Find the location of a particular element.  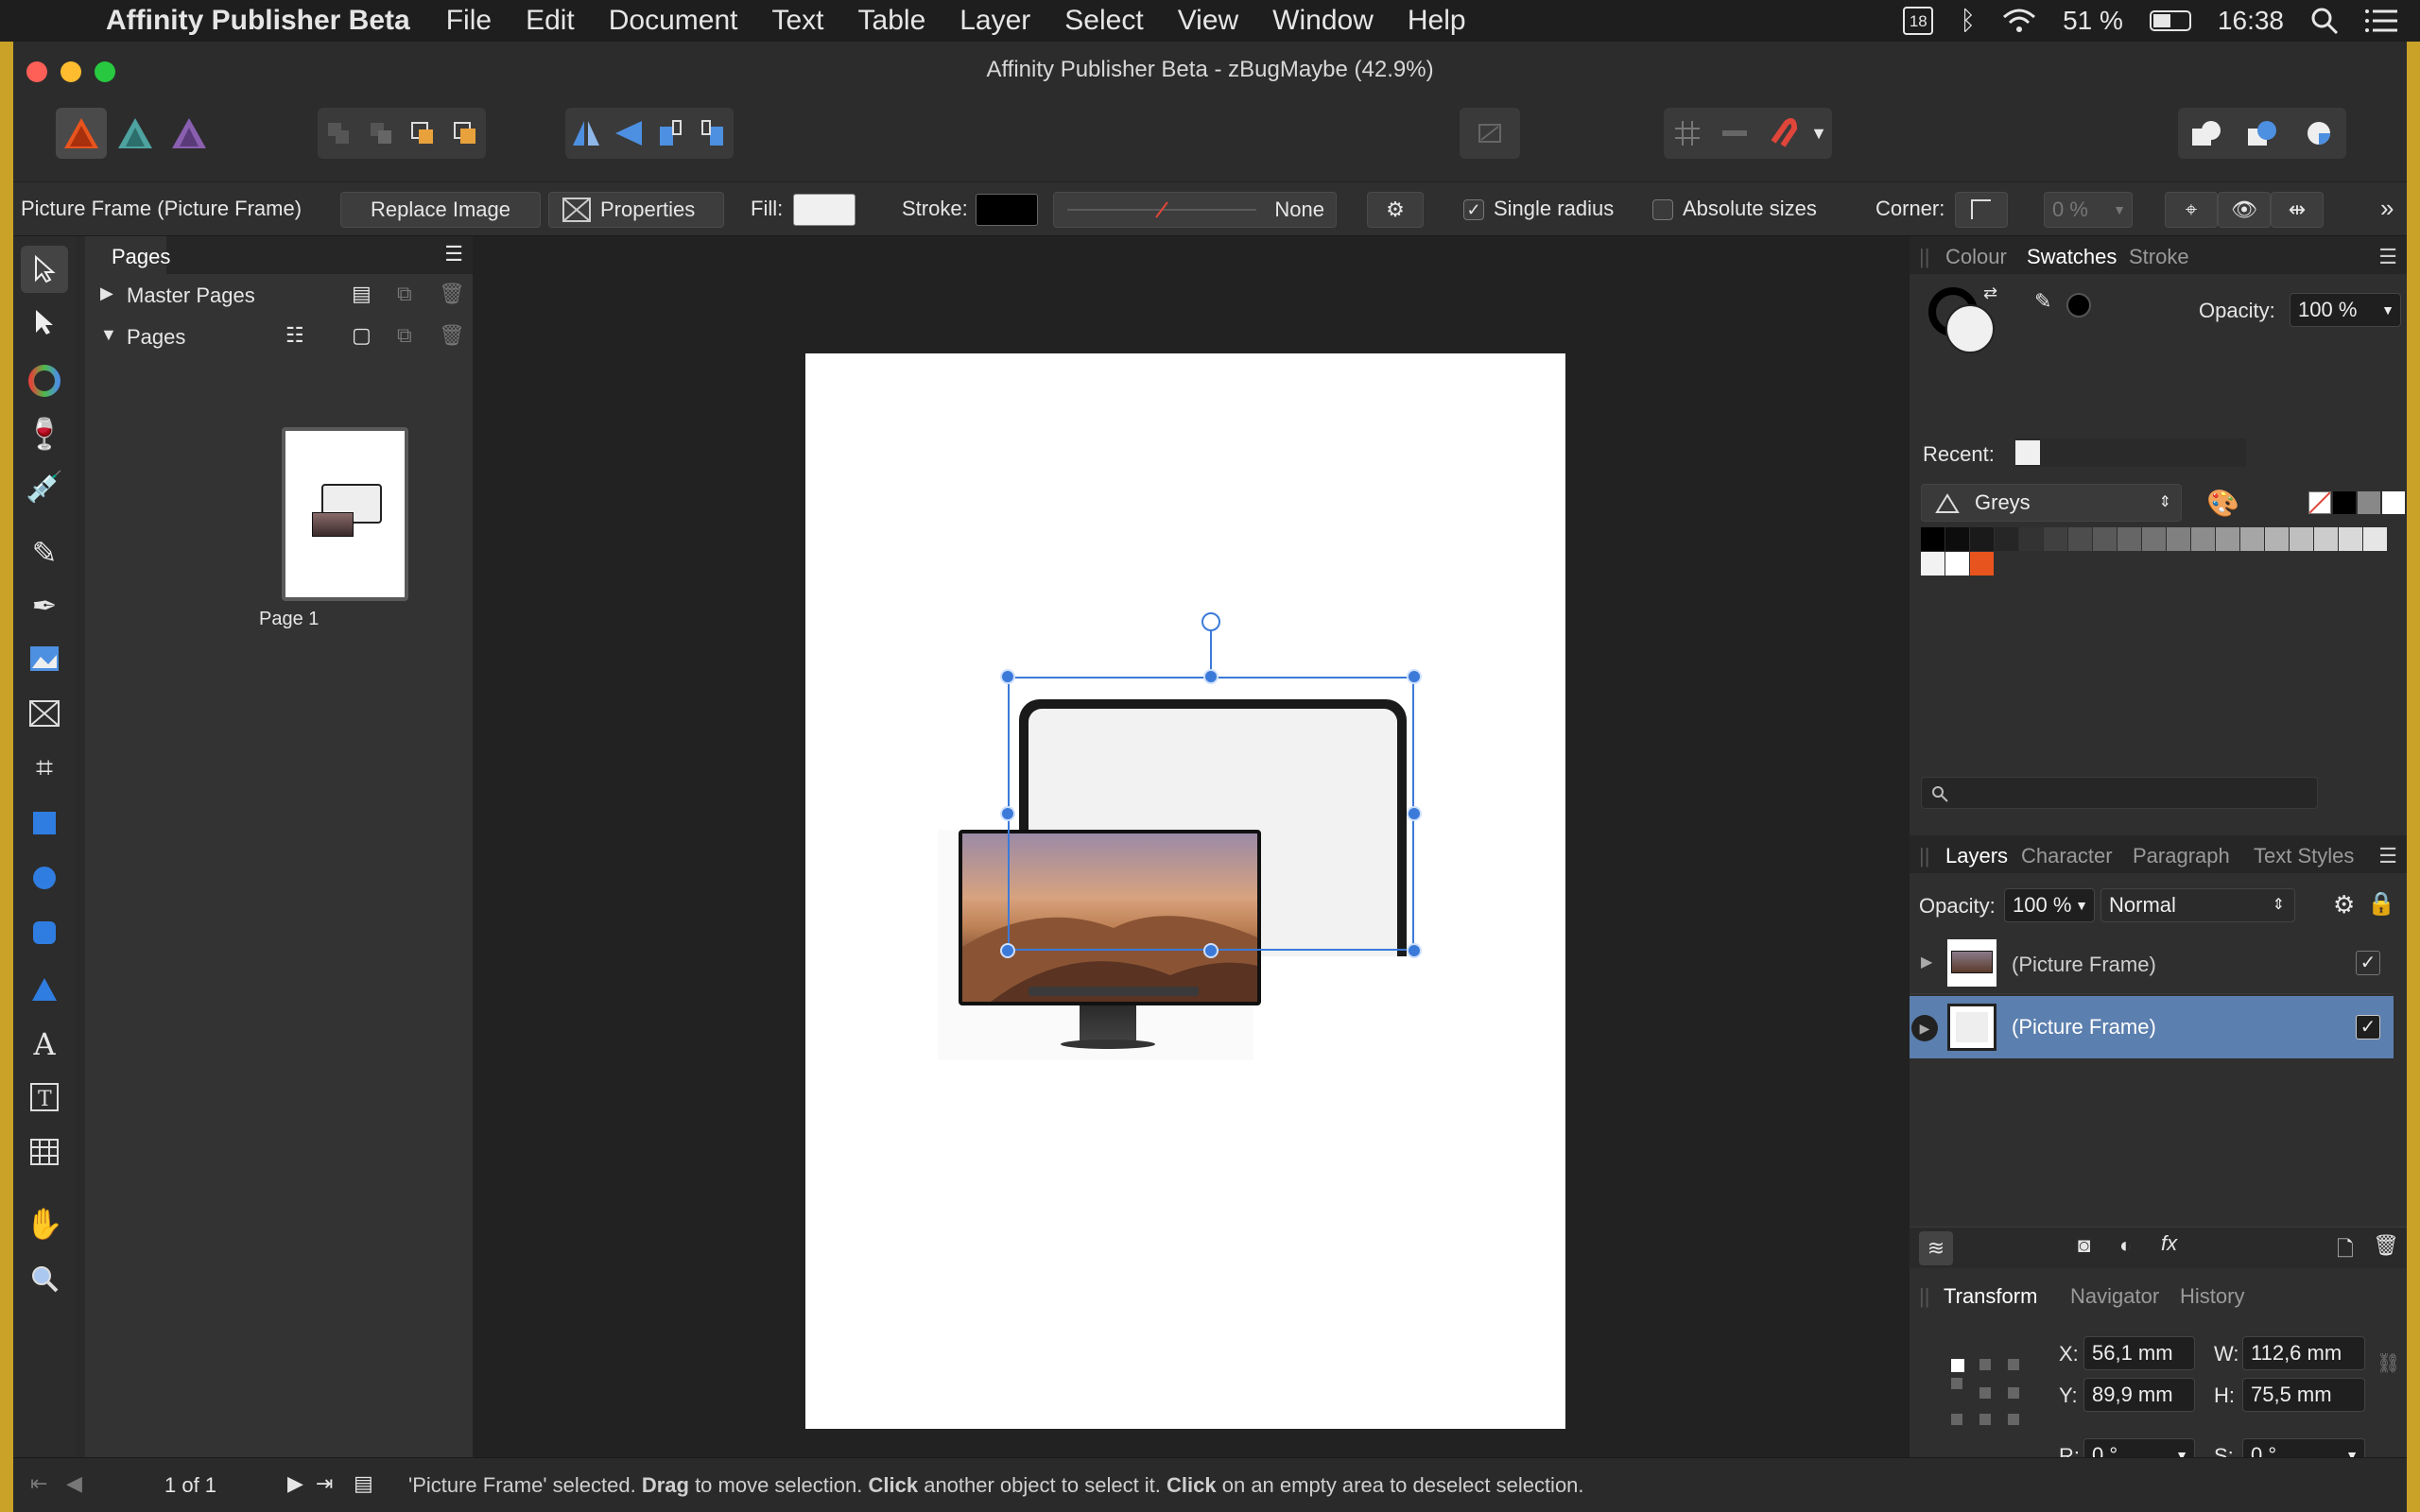

resize-handle-top-right is located at coordinates (1414, 676).